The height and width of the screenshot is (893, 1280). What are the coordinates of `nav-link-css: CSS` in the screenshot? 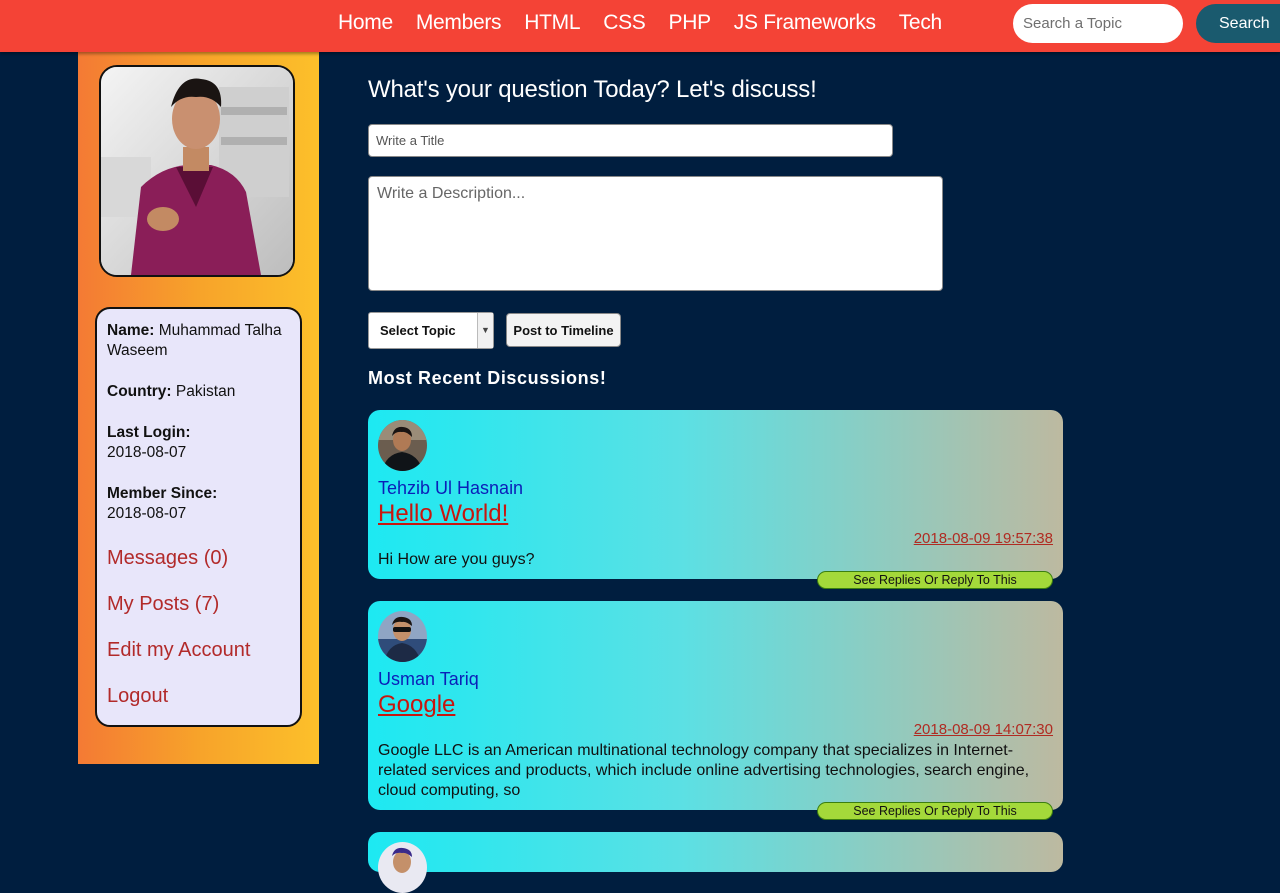 It's located at (624, 23).